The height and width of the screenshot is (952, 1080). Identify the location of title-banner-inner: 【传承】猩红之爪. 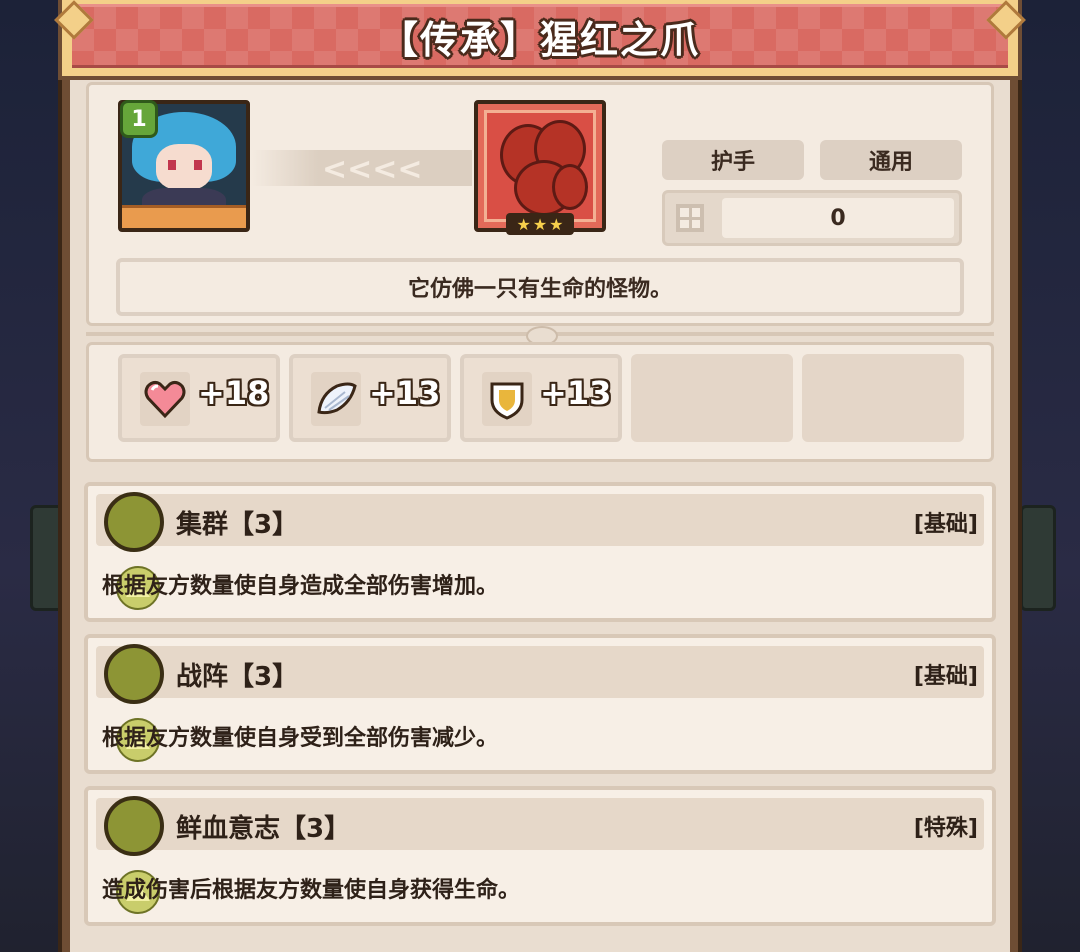
(540, 36).